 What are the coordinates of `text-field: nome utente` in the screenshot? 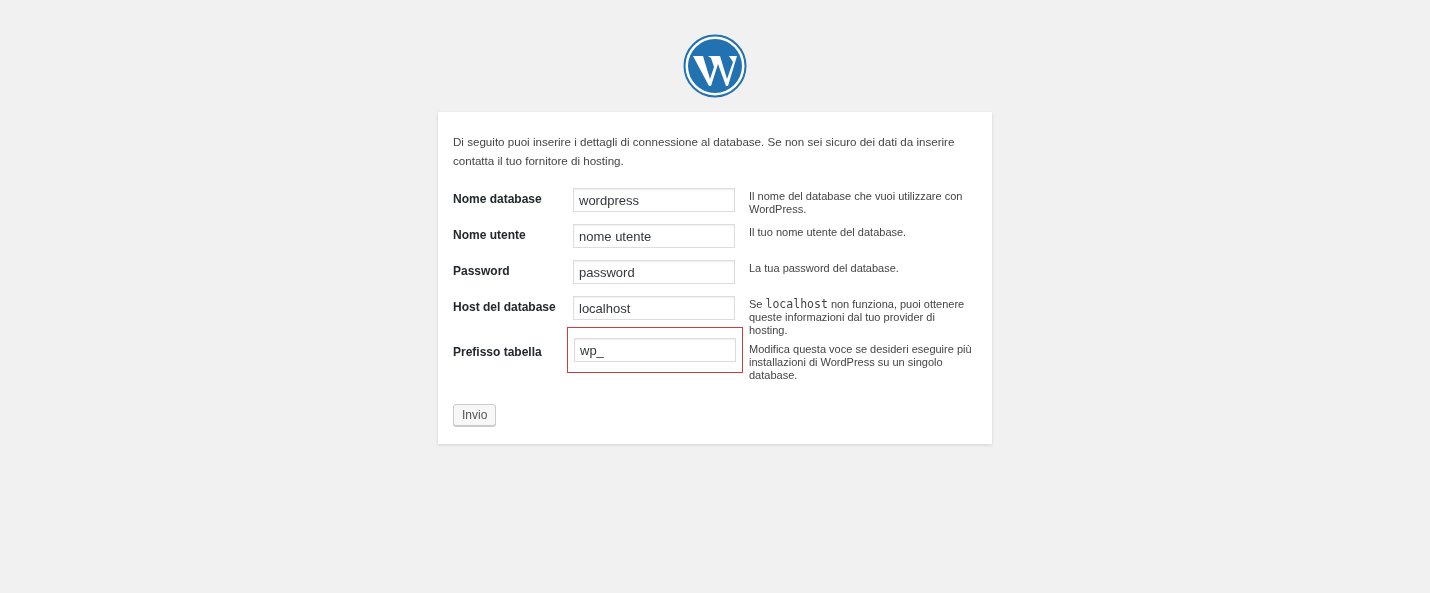 It's located at (654, 236).